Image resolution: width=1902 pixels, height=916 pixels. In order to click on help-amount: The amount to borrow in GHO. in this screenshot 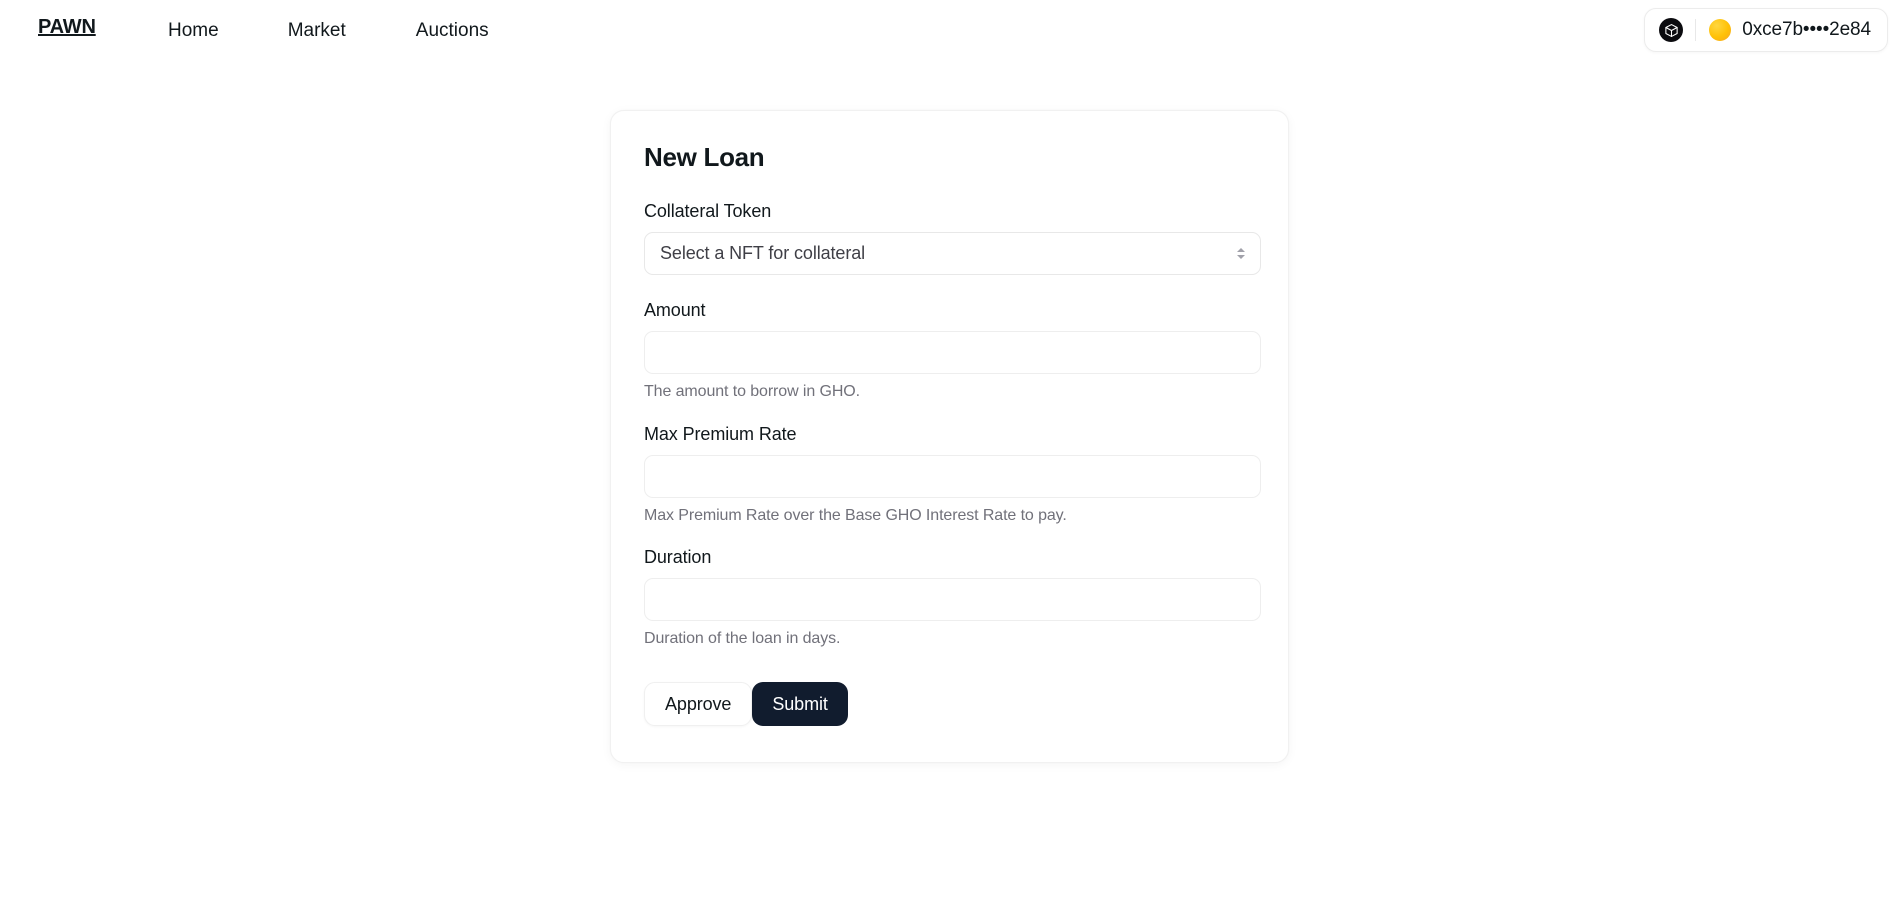, I will do `click(752, 391)`.